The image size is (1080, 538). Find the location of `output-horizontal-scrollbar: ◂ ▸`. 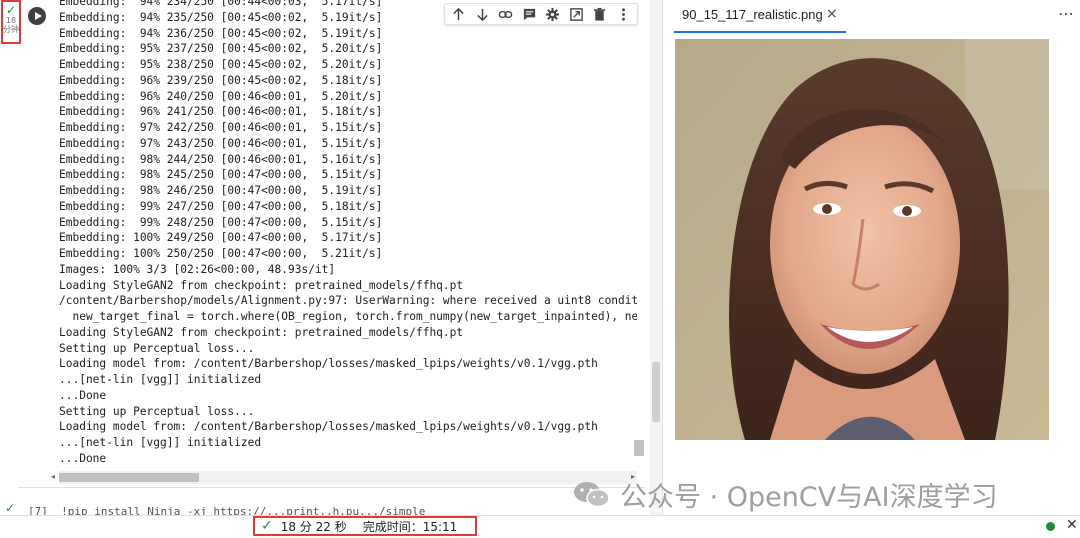

output-horizontal-scrollbar: ◂ ▸ is located at coordinates (344, 477).